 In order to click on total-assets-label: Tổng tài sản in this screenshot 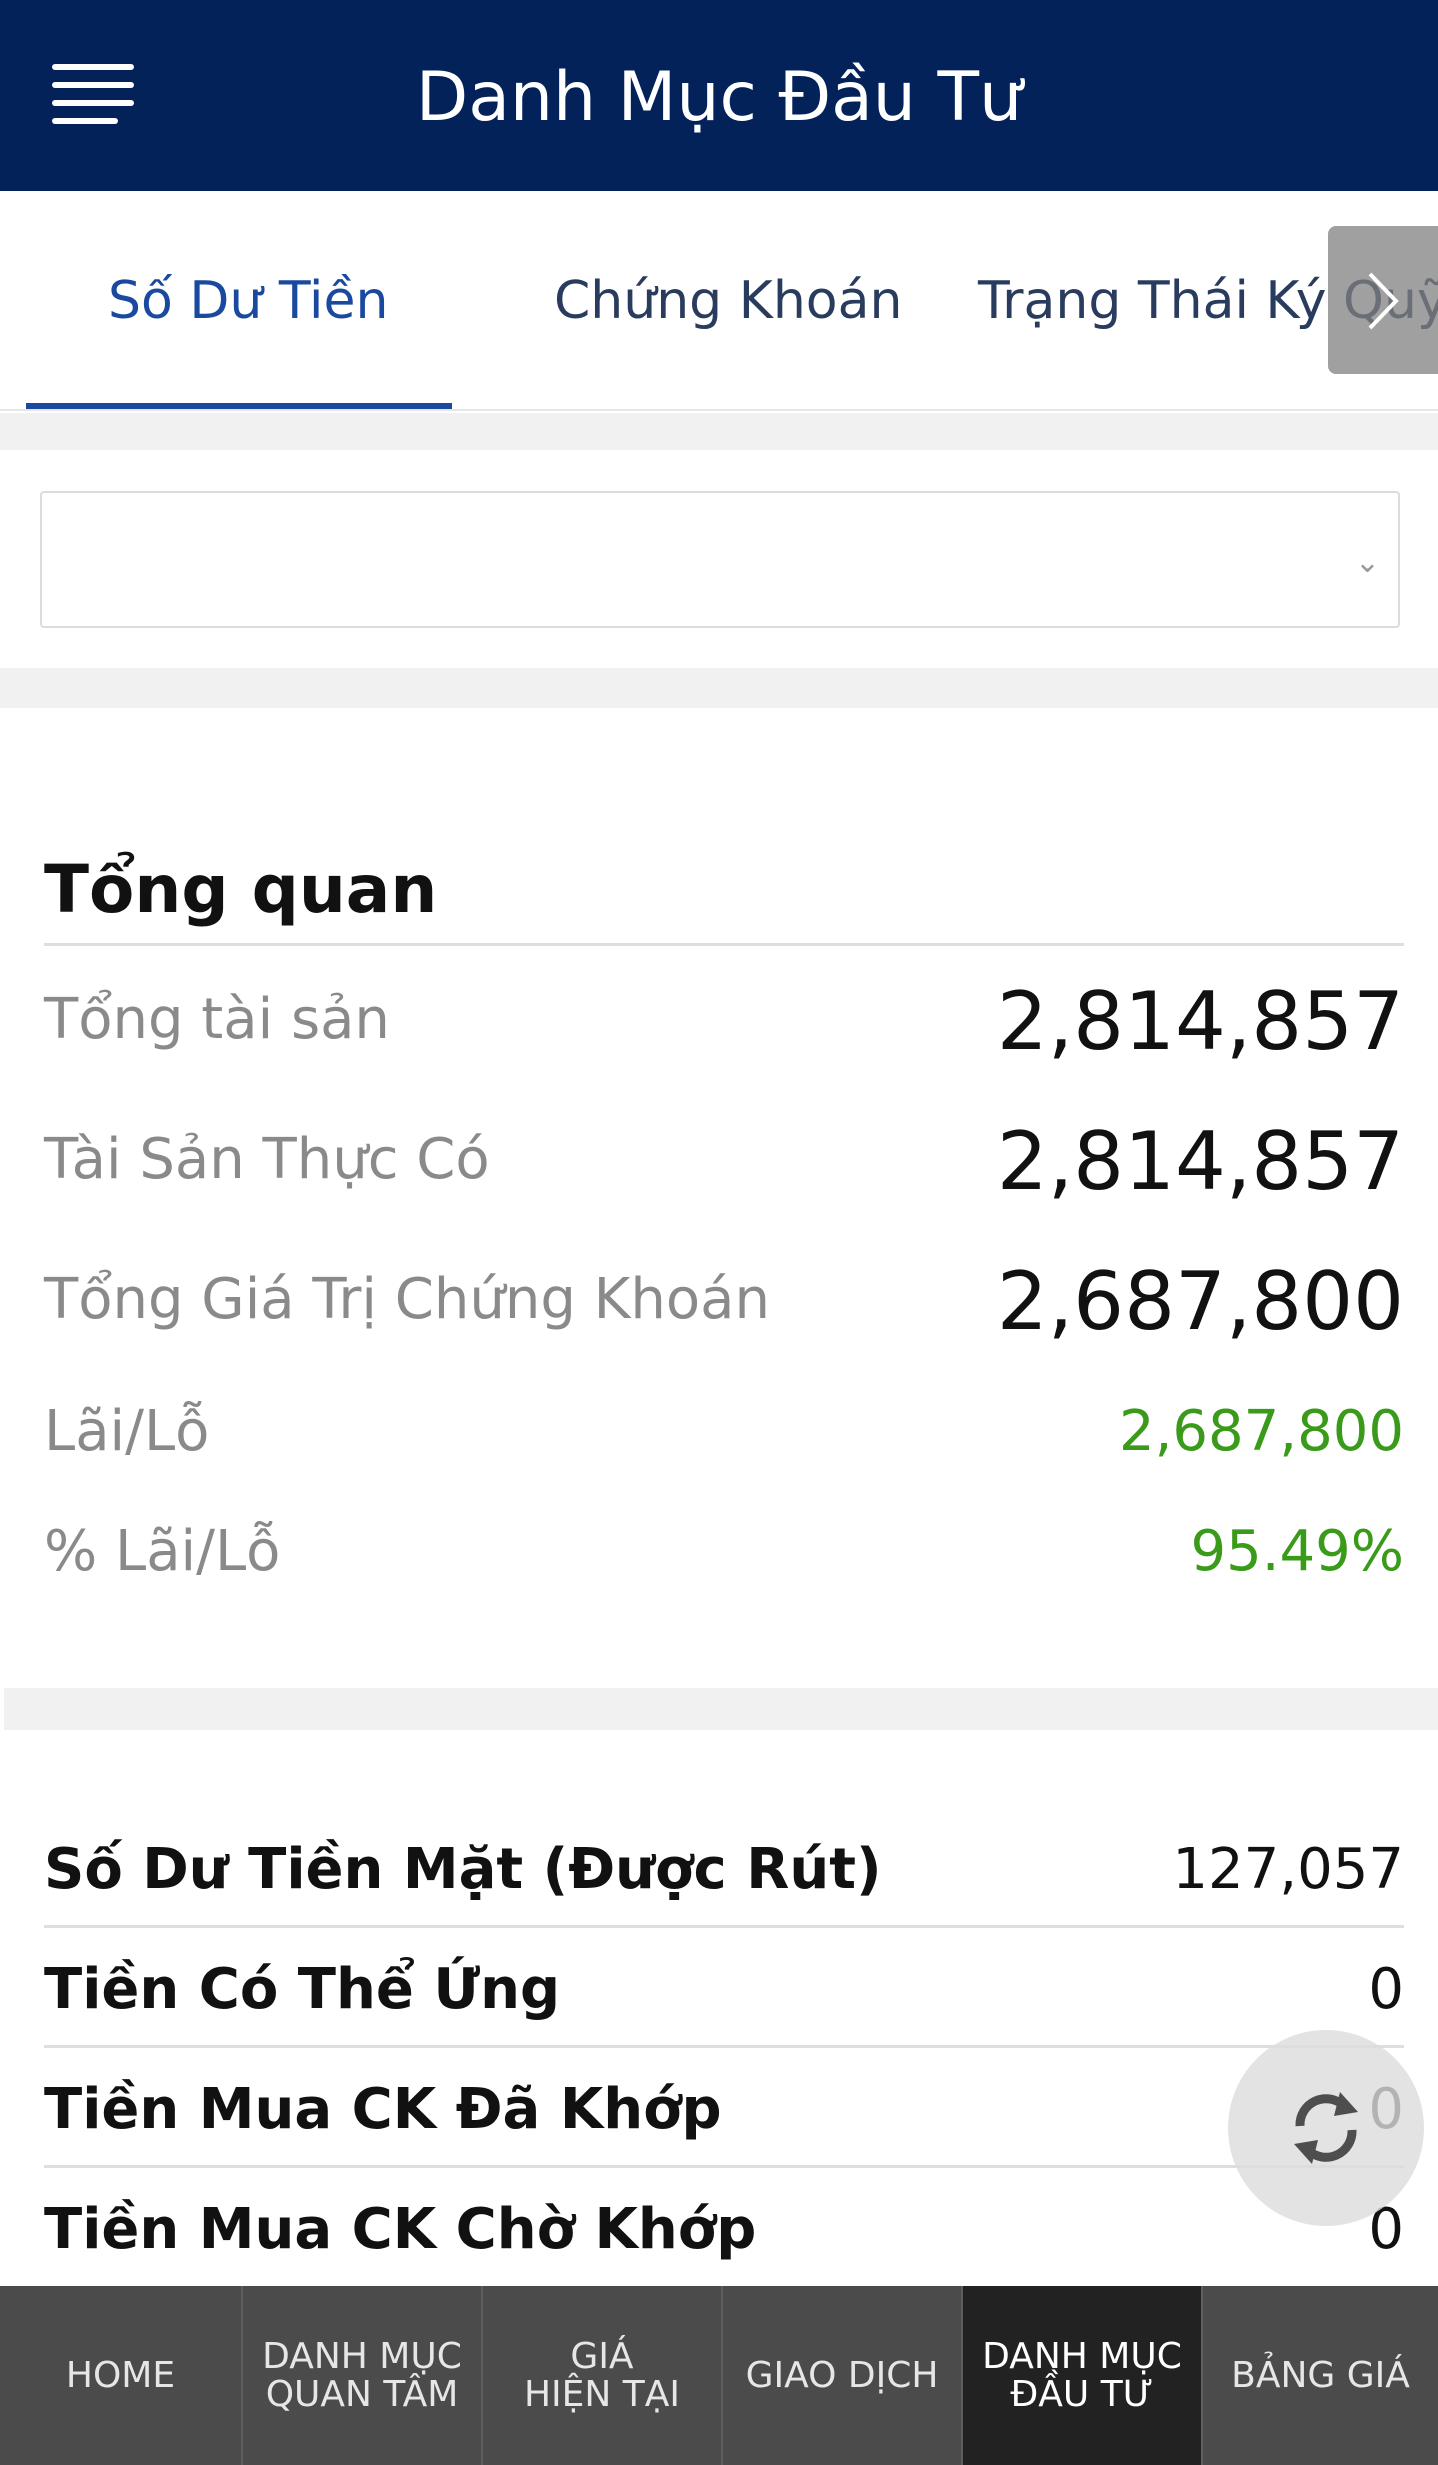, I will do `click(217, 1019)`.